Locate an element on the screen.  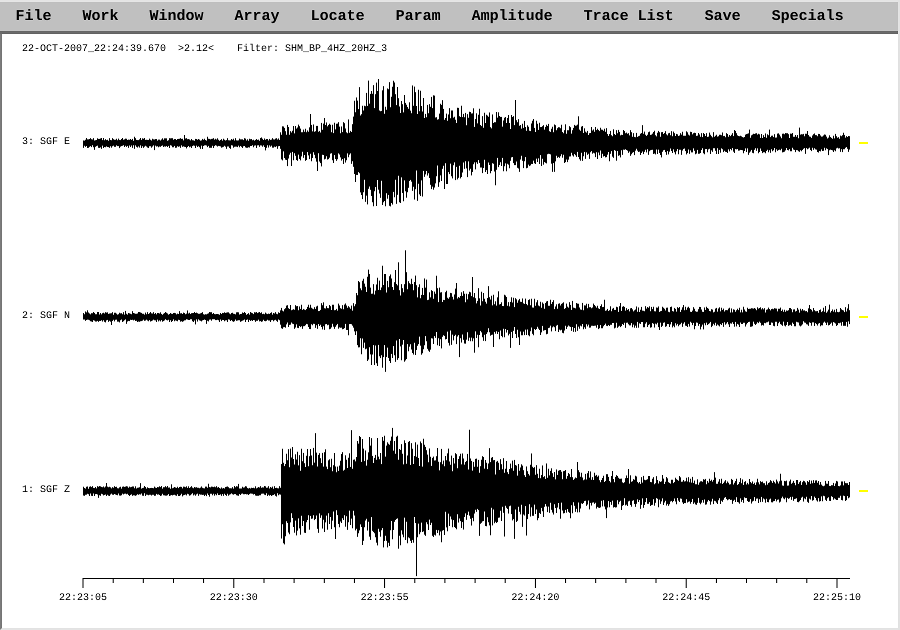
menu-item: Amplitude is located at coordinates (512, 16).